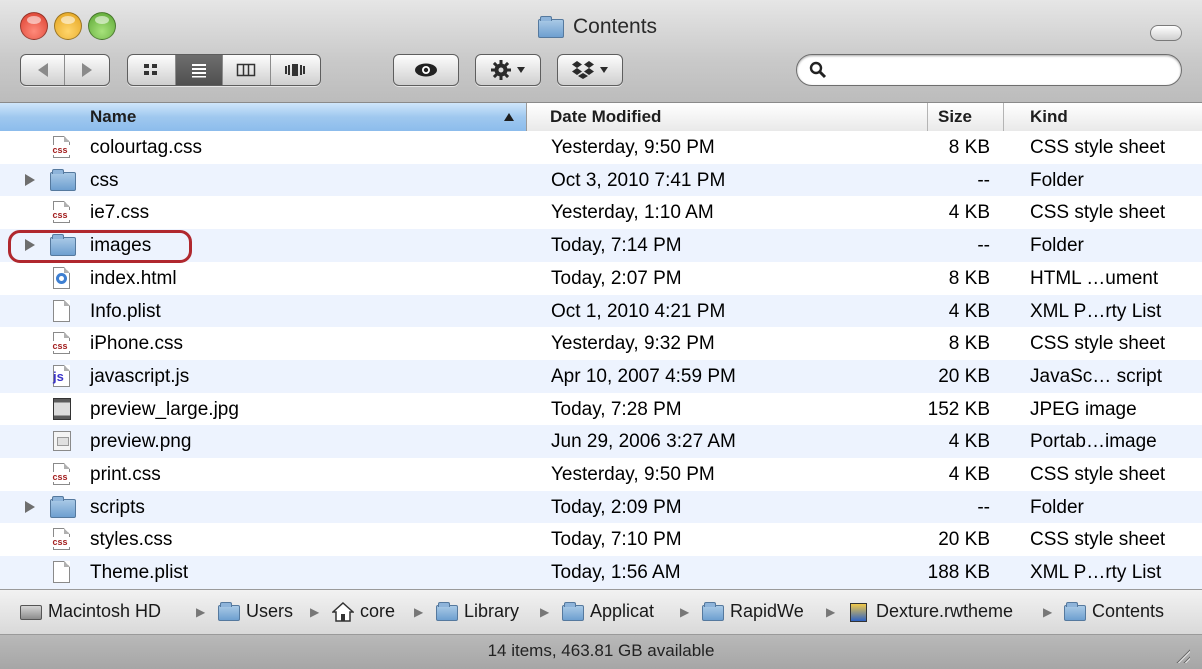 Image resolution: width=1202 pixels, height=669 pixels. Describe the element at coordinates (1103, 117) in the screenshot. I see `kind-column-header: Kind` at that location.